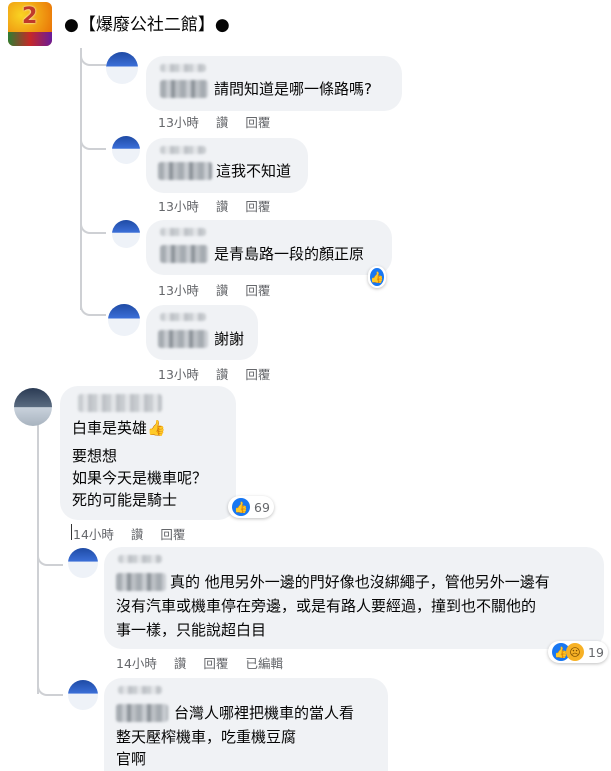  I want to click on comment-bubble: 請問知道是哪一條路嗎?, so click(274, 83).